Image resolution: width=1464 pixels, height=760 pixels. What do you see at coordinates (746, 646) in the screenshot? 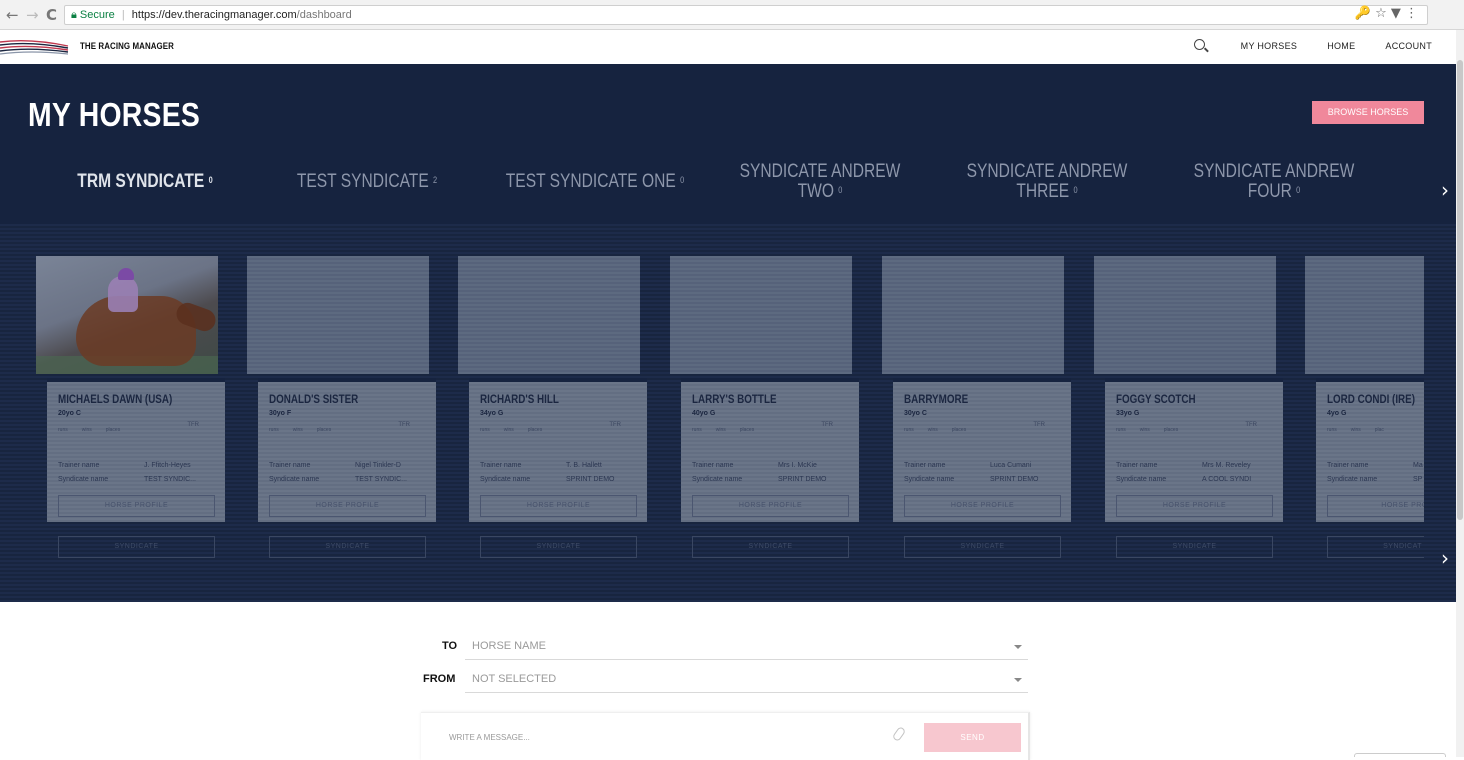
I see `to-select: HORSE NAME` at bounding box center [746, 646].